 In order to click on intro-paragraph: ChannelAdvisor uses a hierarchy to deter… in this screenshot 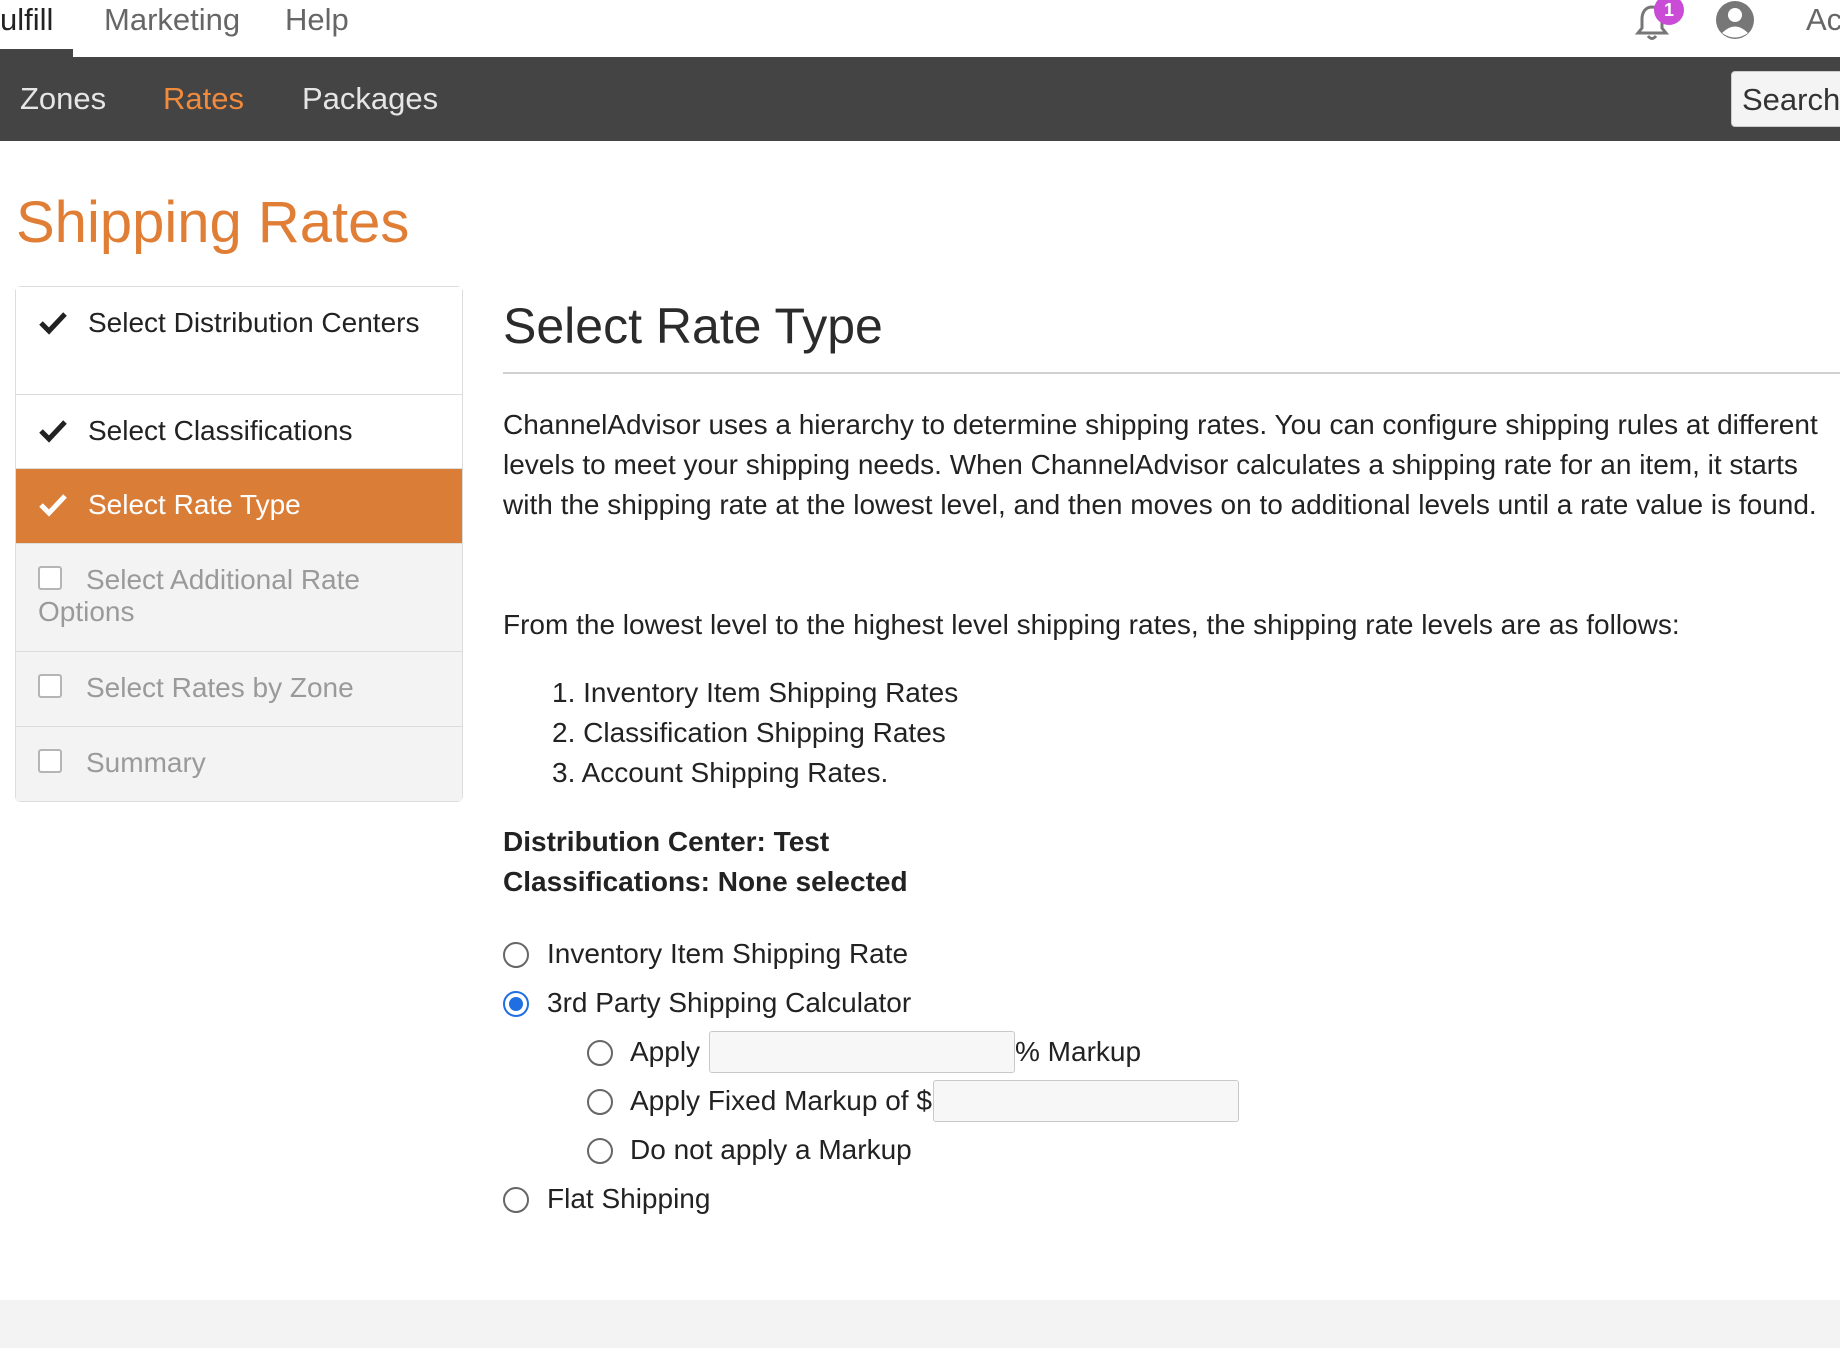, I will do `click(1160, 464)`.